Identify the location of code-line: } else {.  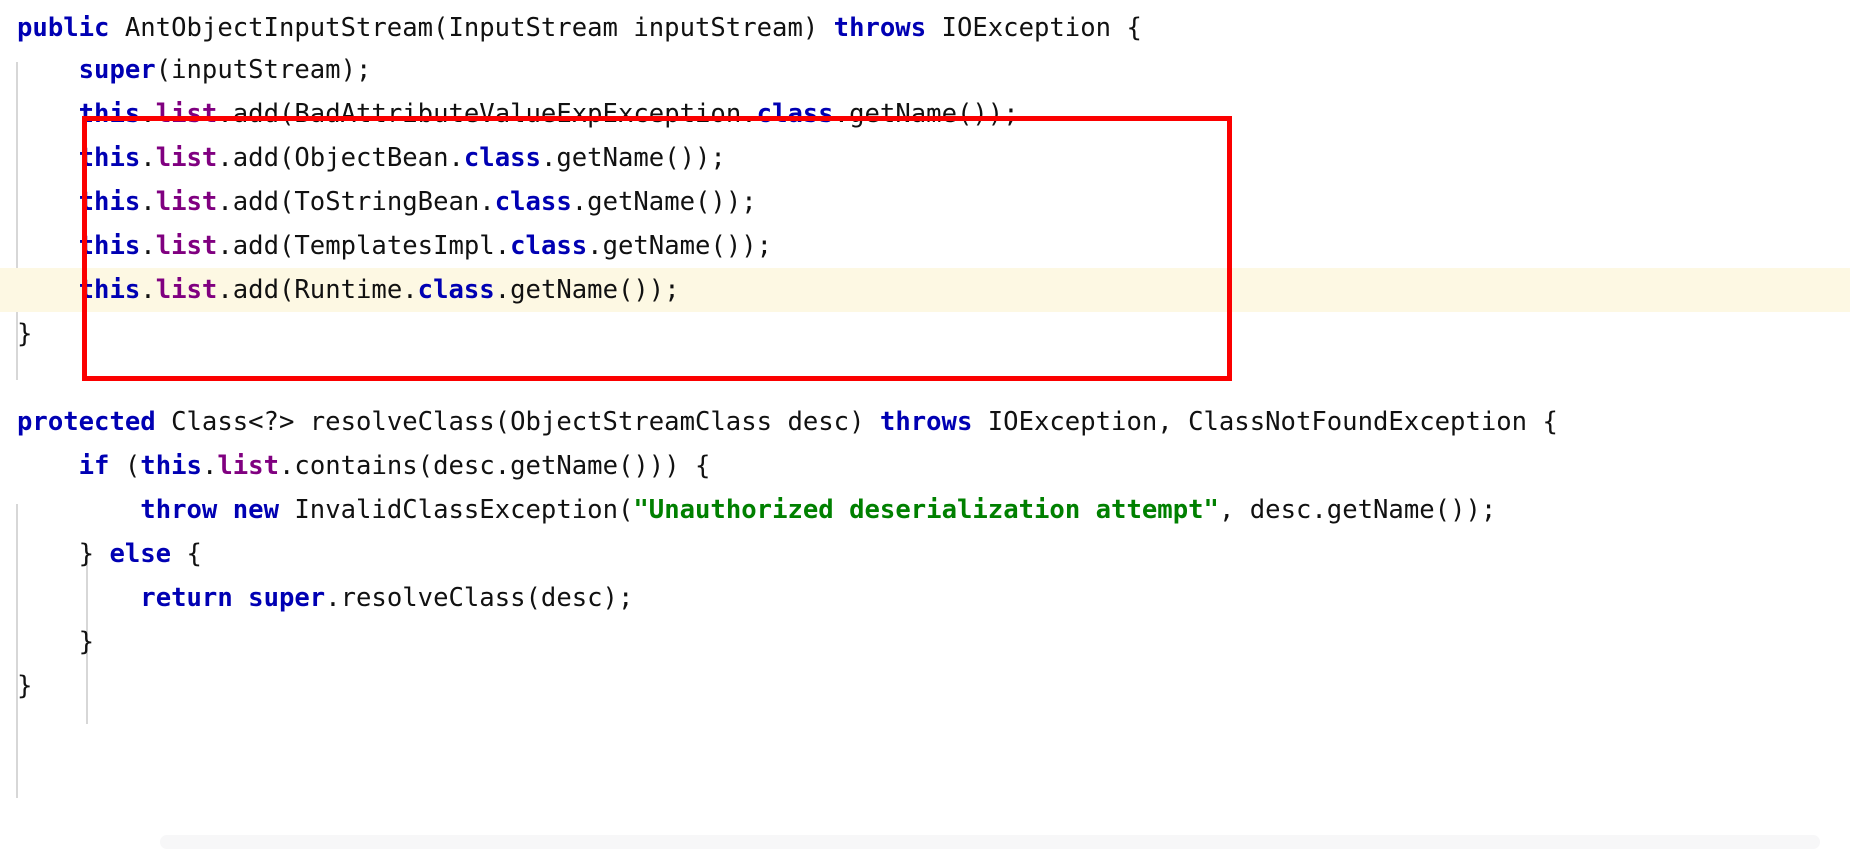
(925, 554).